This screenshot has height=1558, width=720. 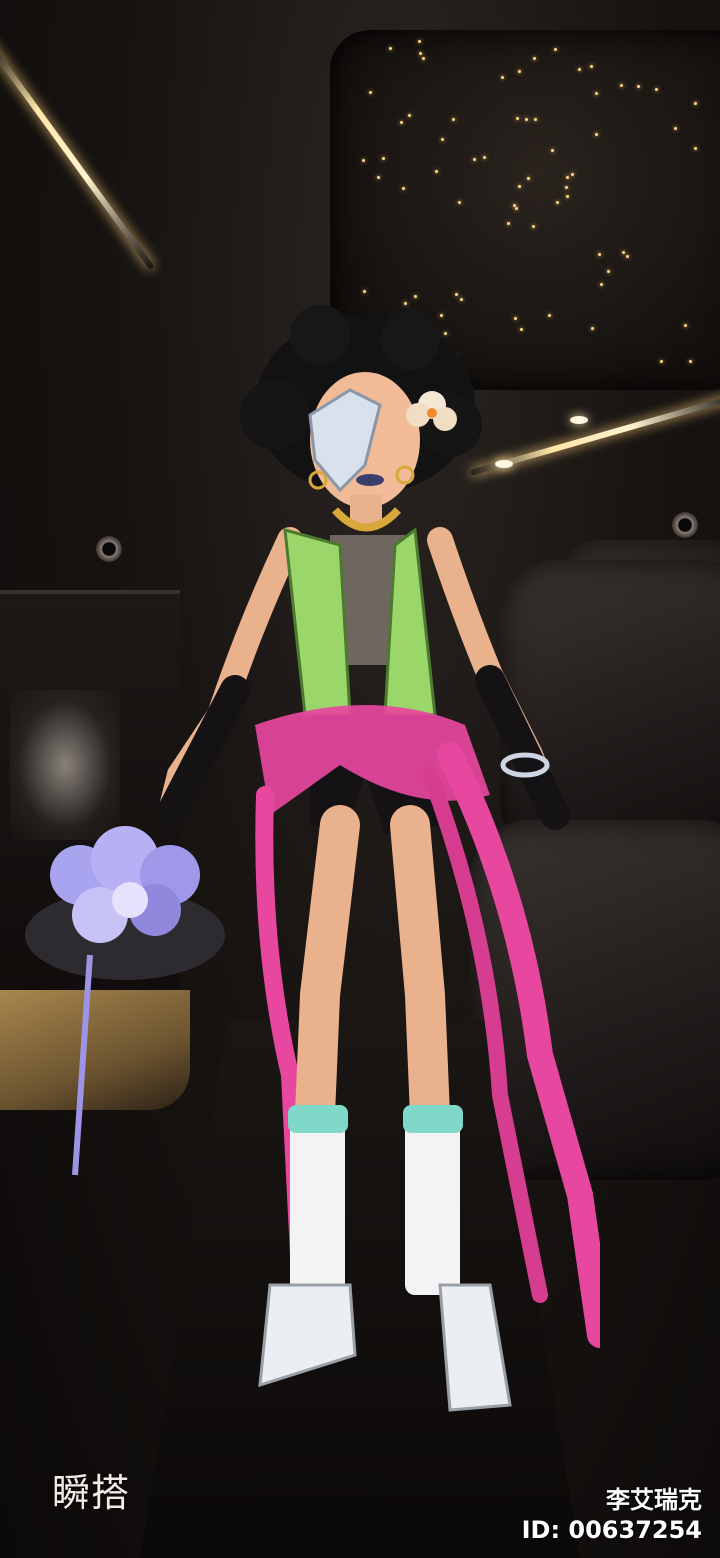 I want to click on air-vent, so click(x=685, y=525).